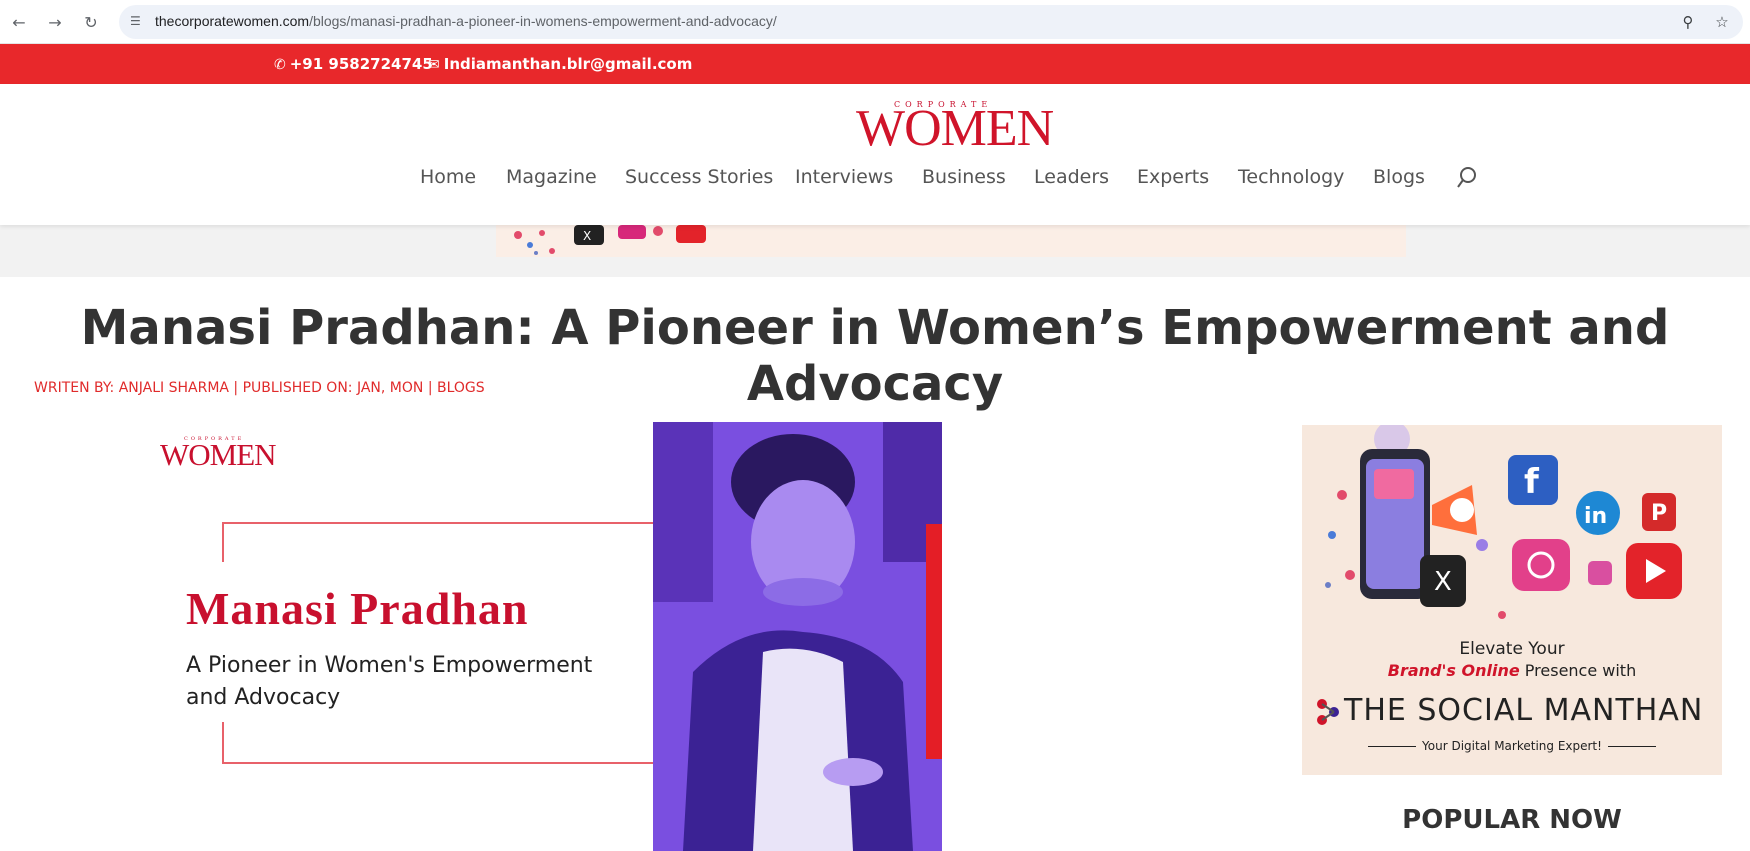  What do you see at coordinates (1631, 746) in the screenshot?
I see `tagline-line-right` at bounding box center [1631, 746].